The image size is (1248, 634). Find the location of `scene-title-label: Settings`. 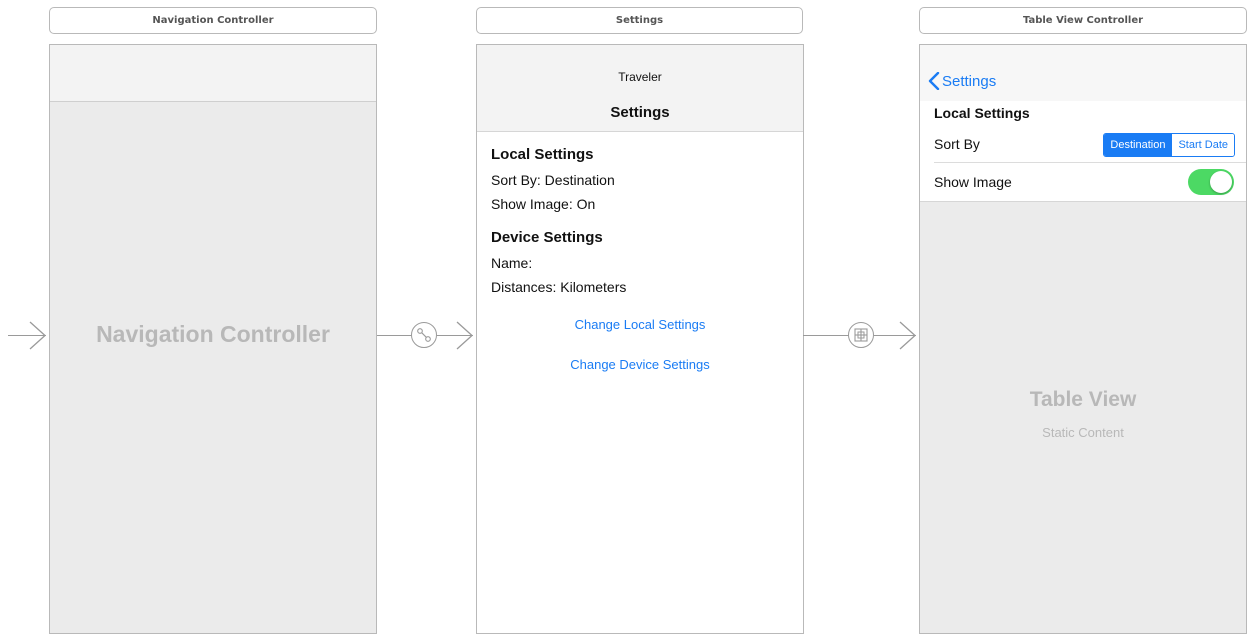

scene-title-label: Settings is located at coordinates (639, 20).